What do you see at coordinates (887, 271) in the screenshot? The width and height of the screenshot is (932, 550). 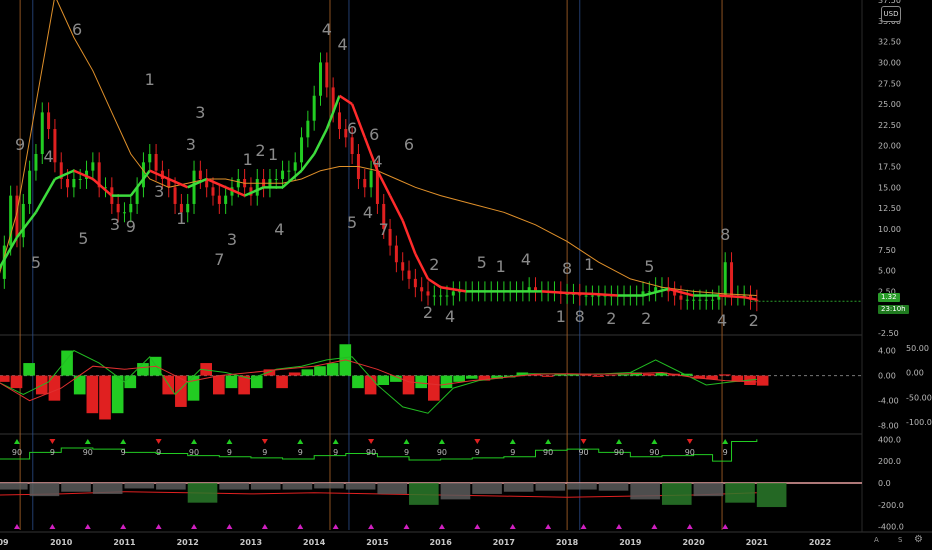 I see `price-axis-tick: 5.00` at bounding box center [887, 271].